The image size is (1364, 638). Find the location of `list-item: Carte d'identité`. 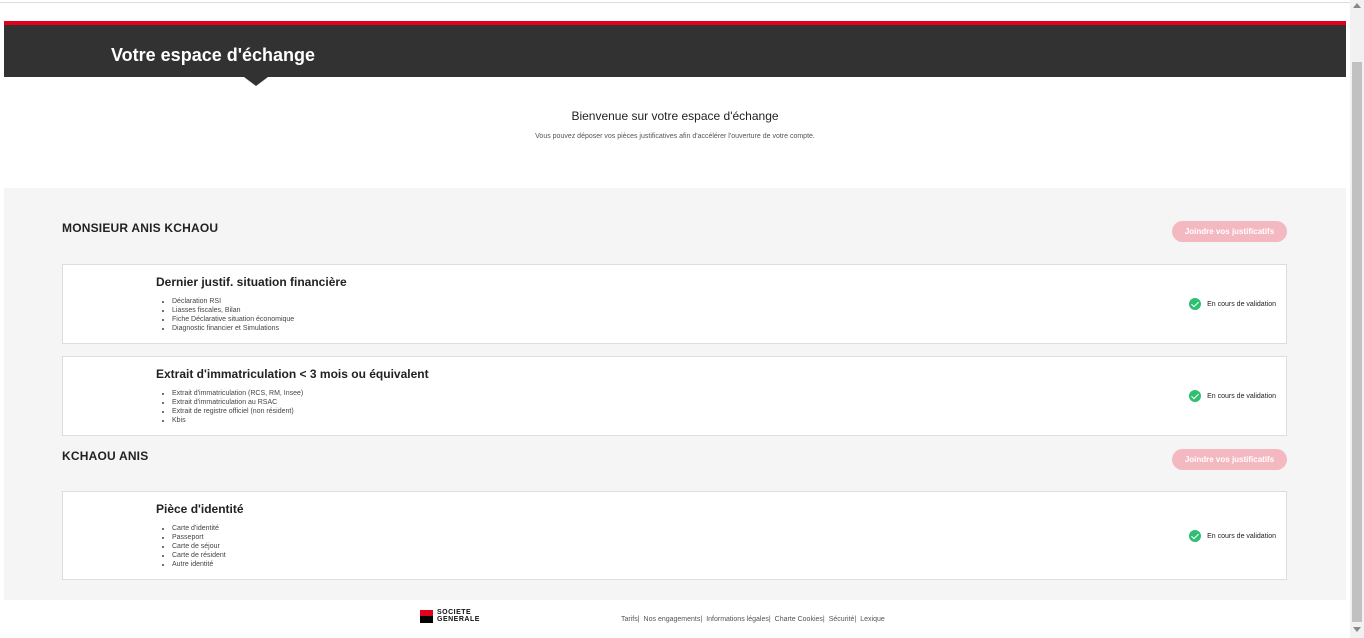

list-item: Carte d'identité is located at coordinates (199, 528).